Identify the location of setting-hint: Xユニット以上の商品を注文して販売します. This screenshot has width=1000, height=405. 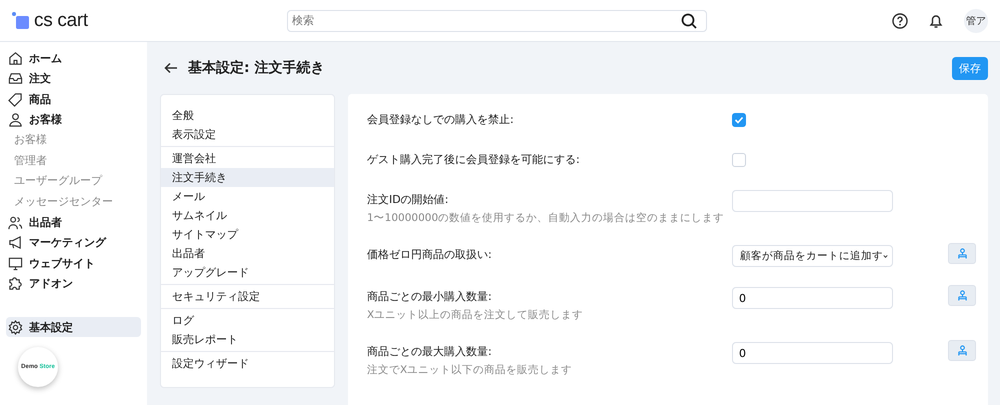
(475, 315).